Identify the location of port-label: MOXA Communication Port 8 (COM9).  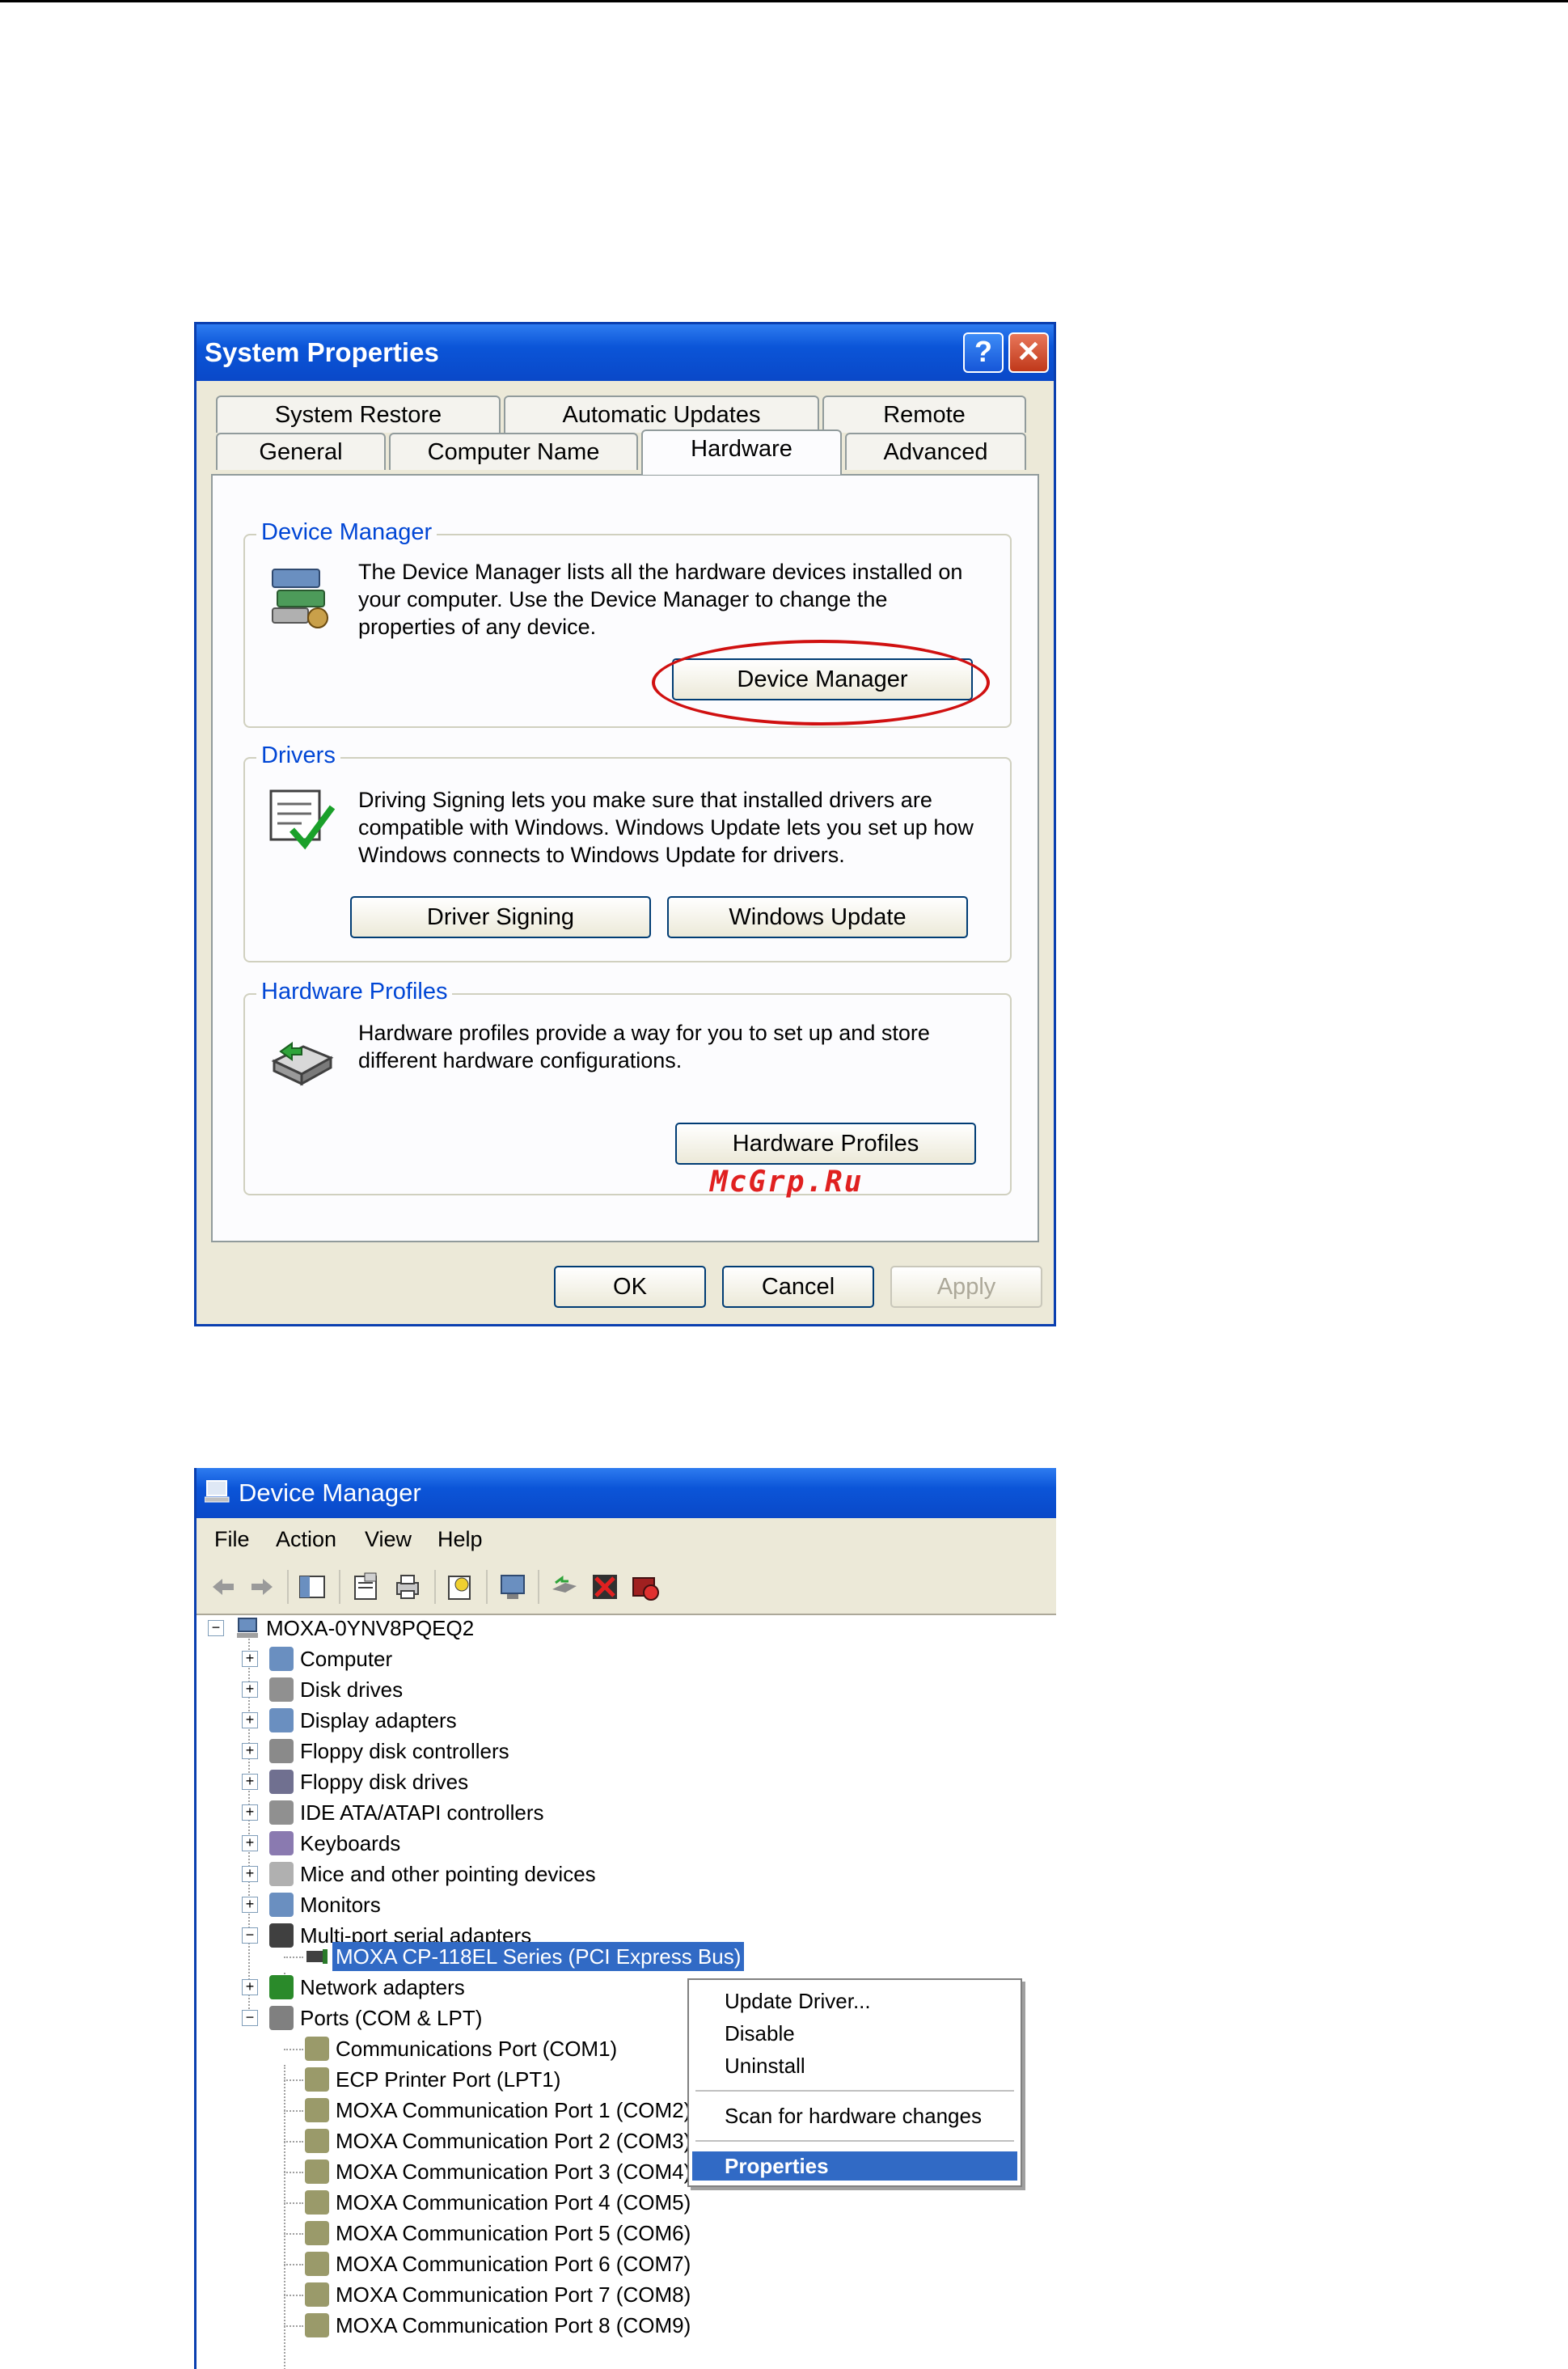
(513, 2325).